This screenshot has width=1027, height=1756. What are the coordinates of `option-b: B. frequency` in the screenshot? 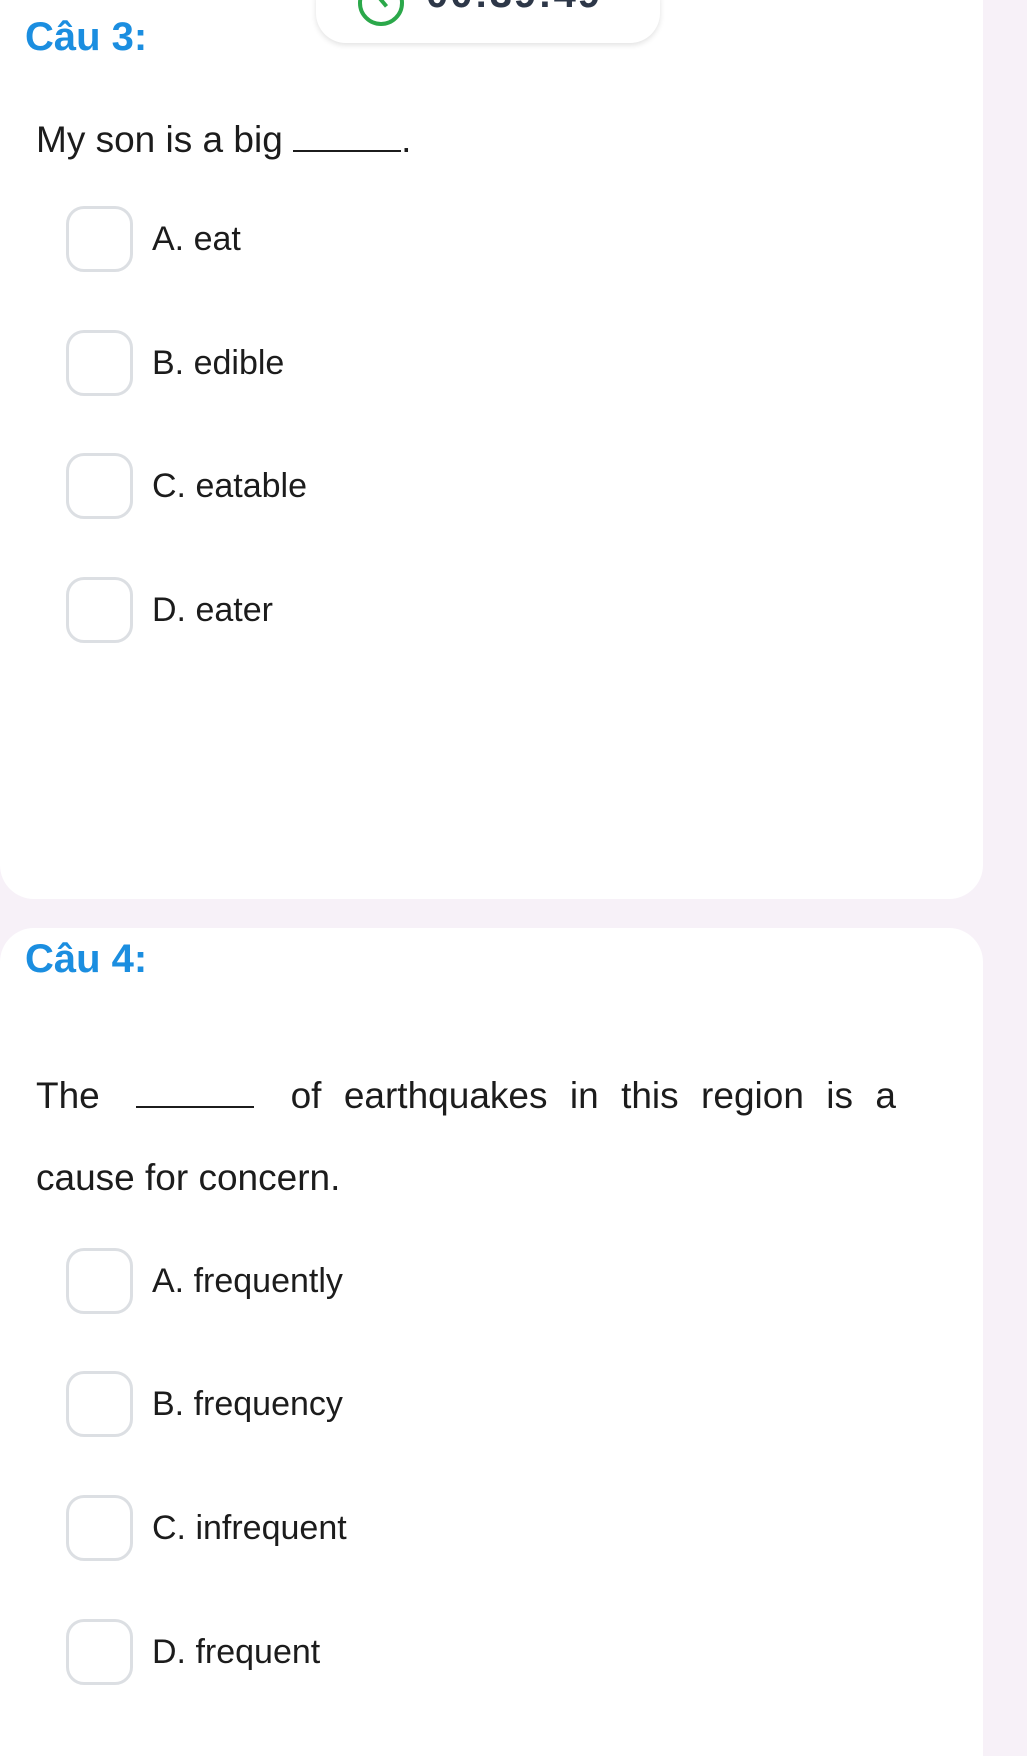 It's located at (204, 1404).